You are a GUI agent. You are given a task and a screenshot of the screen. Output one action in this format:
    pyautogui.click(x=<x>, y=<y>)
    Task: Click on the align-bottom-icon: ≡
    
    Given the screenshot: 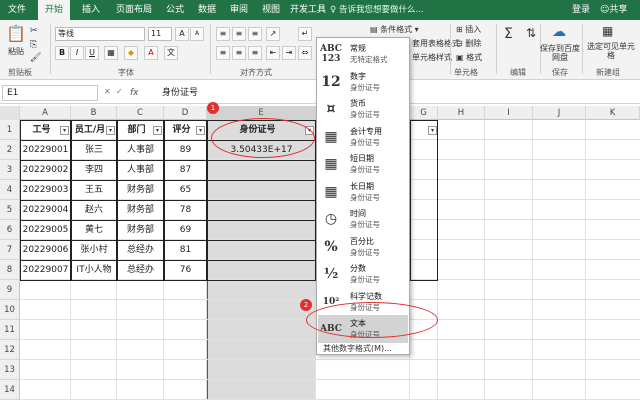 What is the action you would take?
    pyautogui.click(x=255, y=34)
    